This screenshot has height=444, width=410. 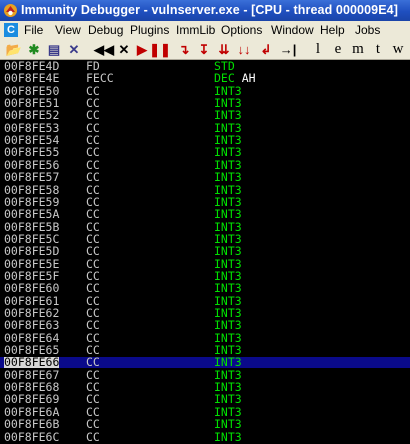 I want to click on disasm-row: 00F8FE52 CC INT3, so click(x=205, y=115).